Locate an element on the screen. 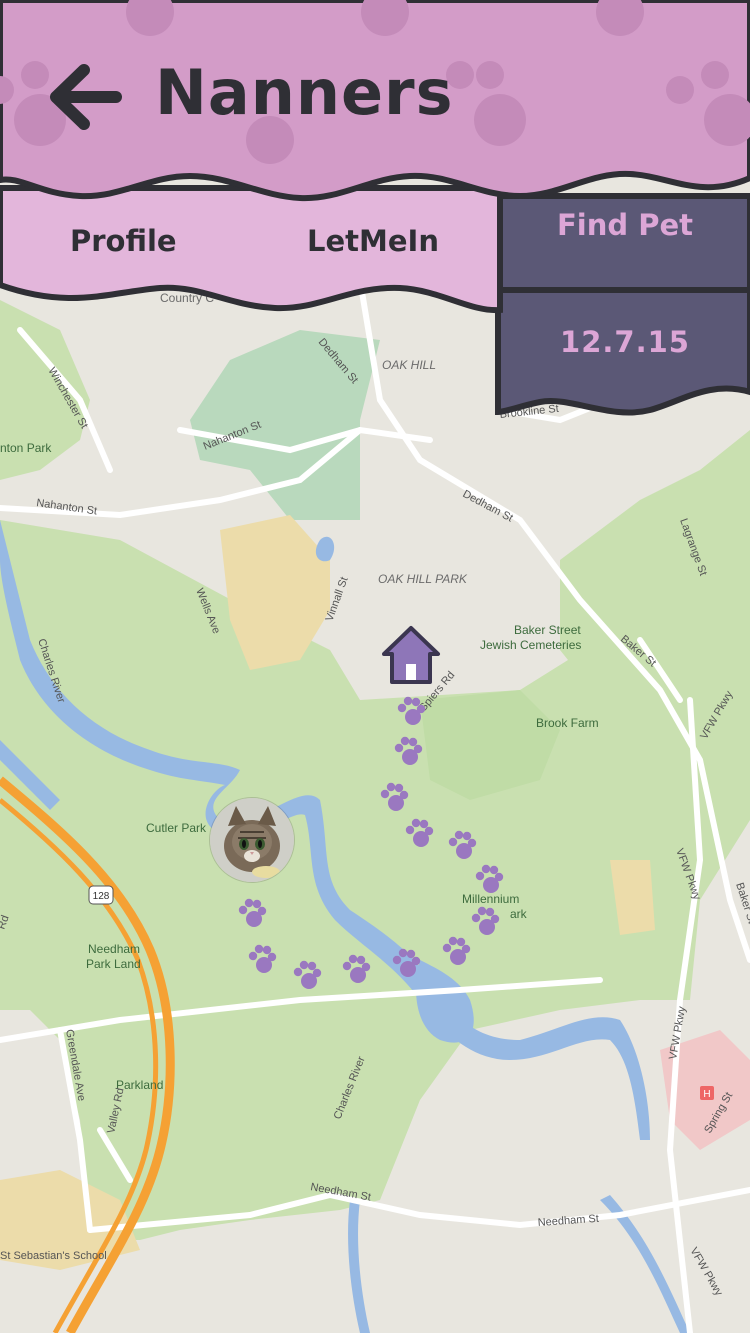 The image size is (750, 1333). tab-find-pet: Find Pet is located at coordinates (625, 225).